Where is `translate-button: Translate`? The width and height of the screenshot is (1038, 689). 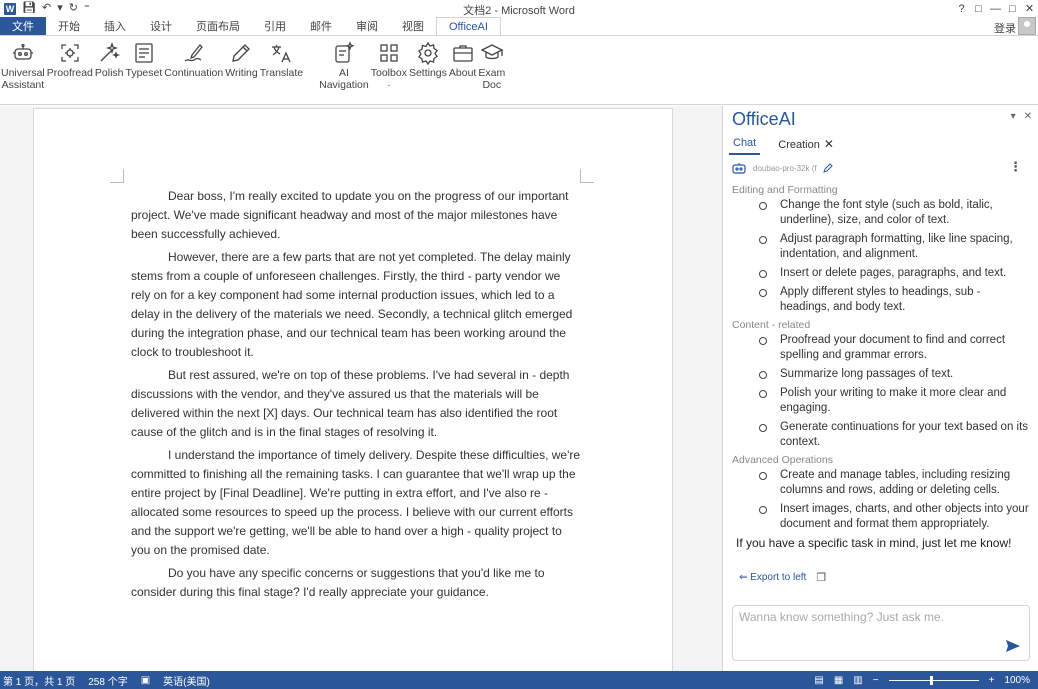 translate-button: Translate is located at coordinates (281, 59).